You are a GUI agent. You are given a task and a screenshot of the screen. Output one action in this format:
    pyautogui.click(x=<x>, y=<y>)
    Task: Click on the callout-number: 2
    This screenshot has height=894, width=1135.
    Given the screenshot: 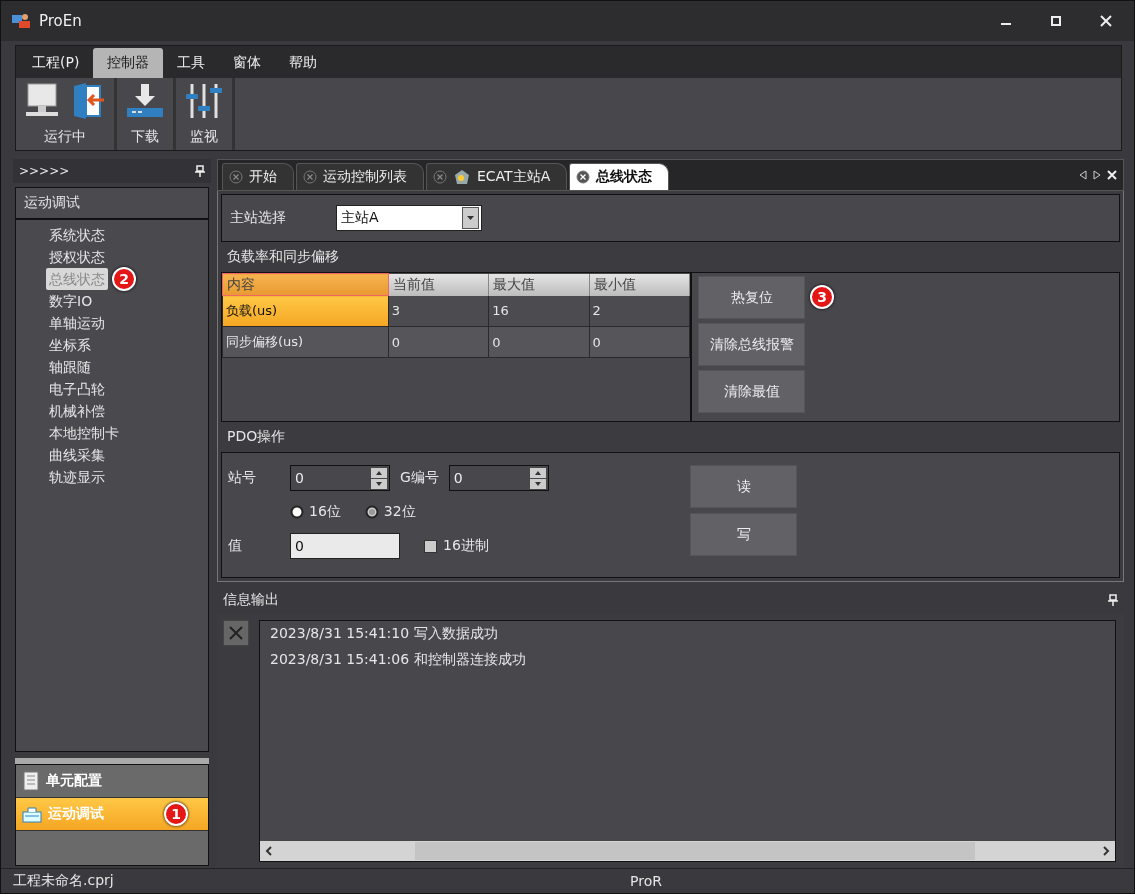 What is the action you would take?
    pyautogui.click(x=124, y=279)
    